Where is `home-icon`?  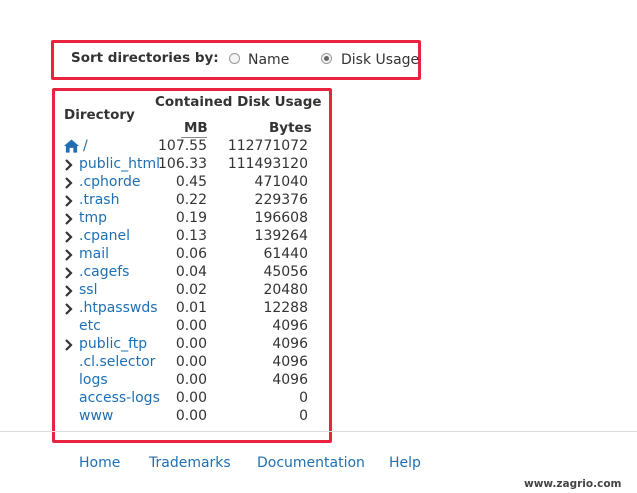
home-icon is located at coordinates (71, 146).